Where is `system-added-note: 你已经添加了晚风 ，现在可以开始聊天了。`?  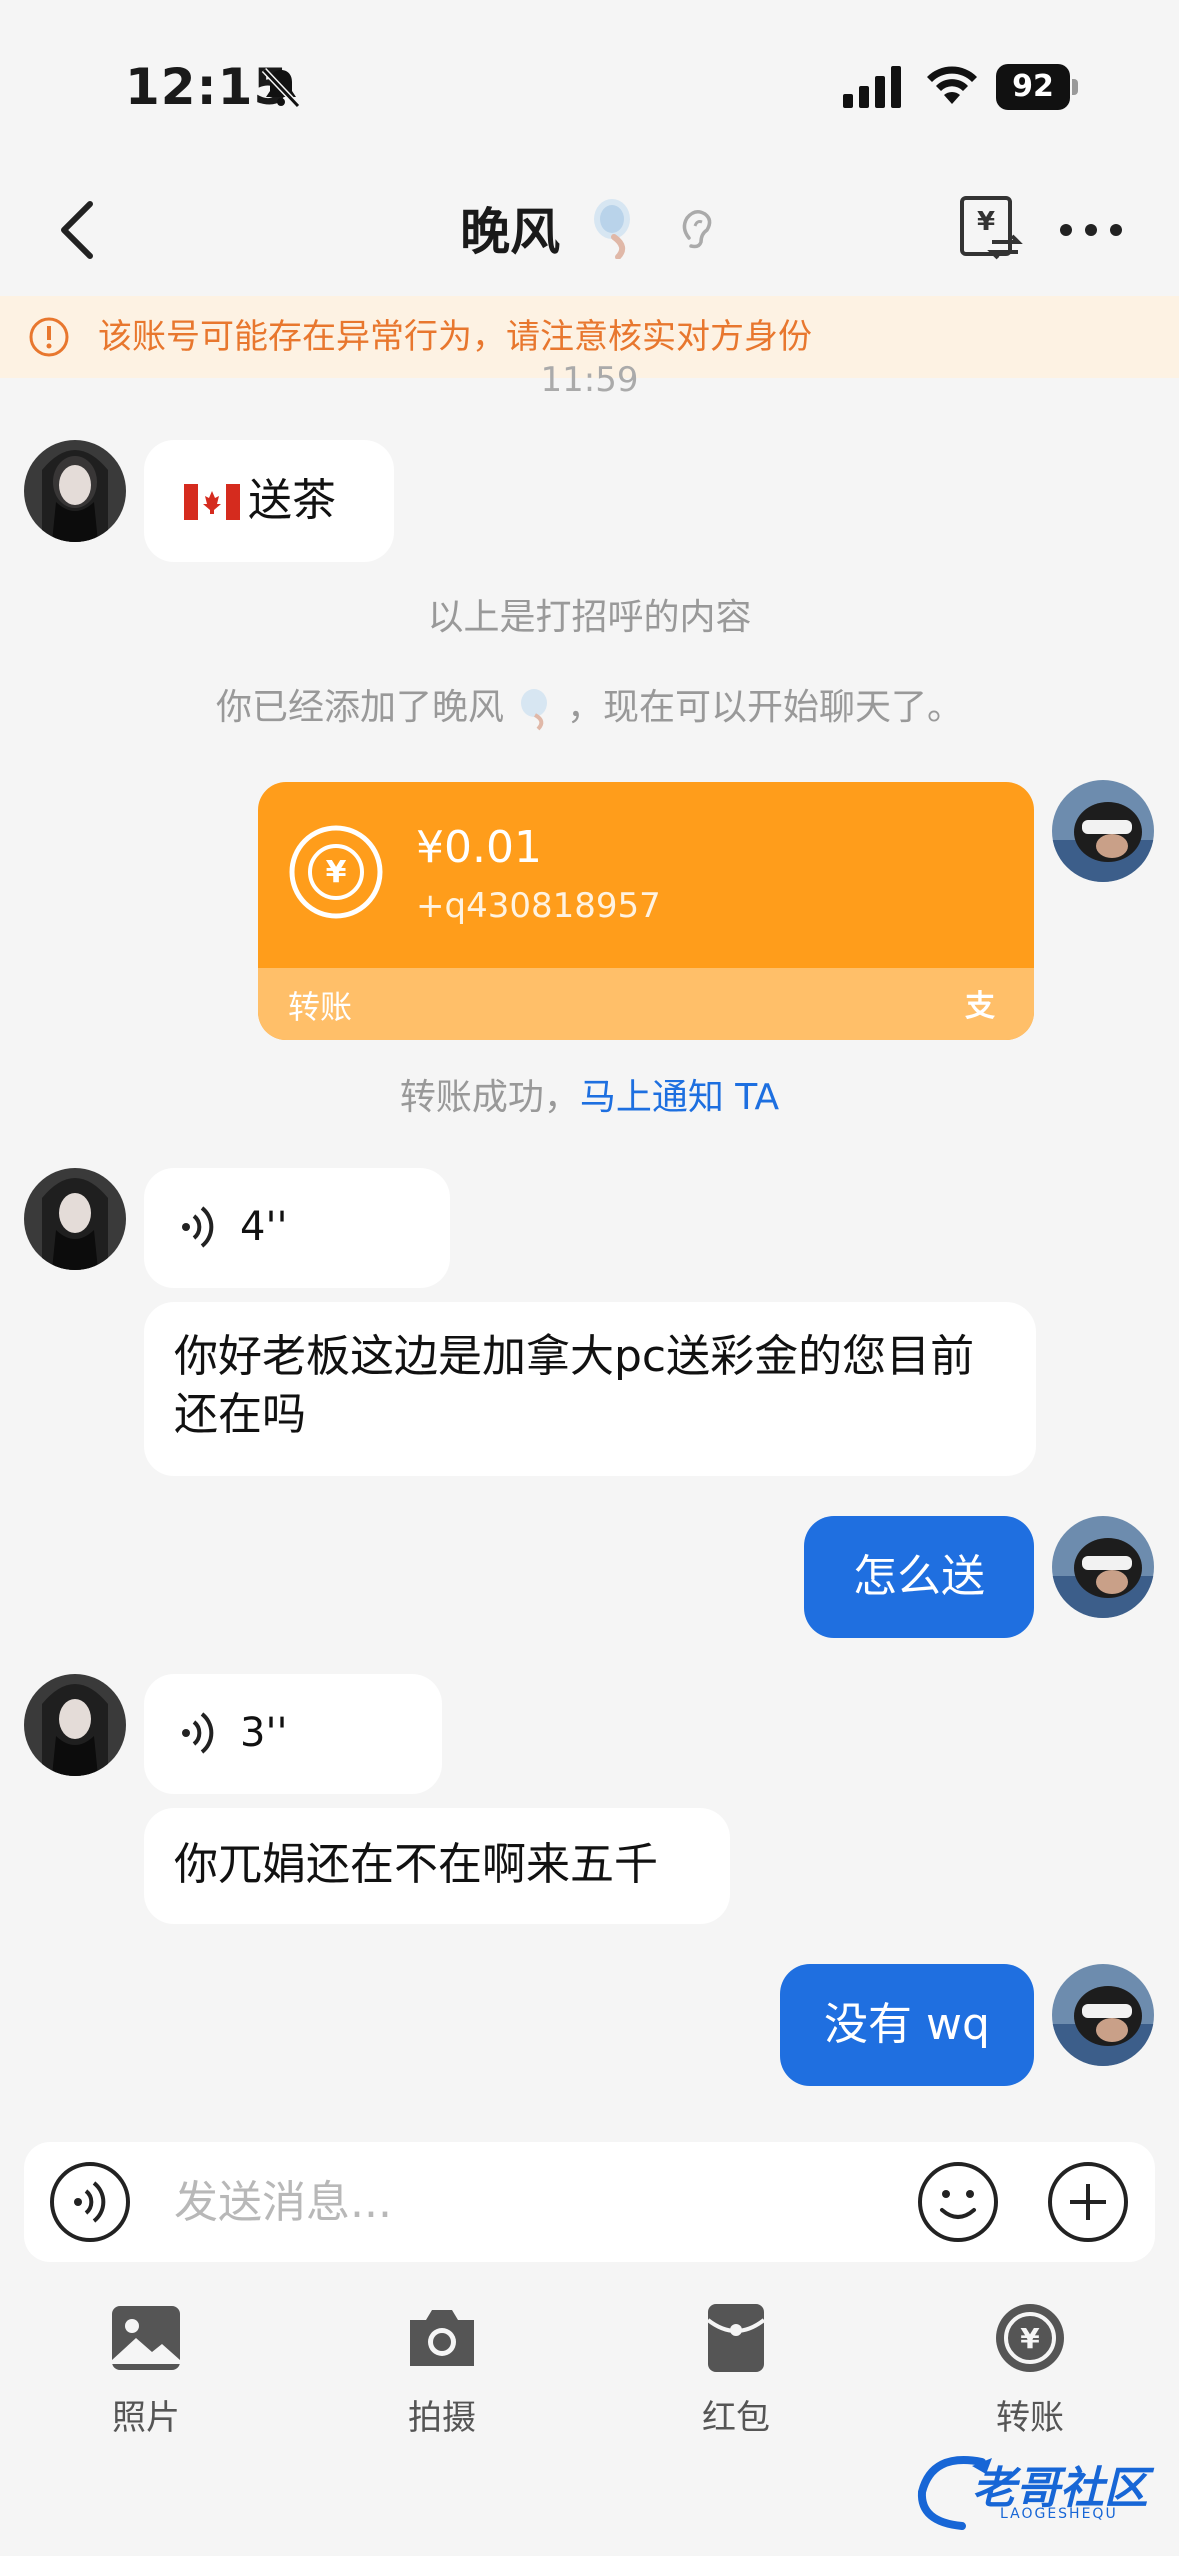 system-added-note: 你已经添加了晚风 ，现在可以开始聊天了。 is located at coordinates (589, 704).